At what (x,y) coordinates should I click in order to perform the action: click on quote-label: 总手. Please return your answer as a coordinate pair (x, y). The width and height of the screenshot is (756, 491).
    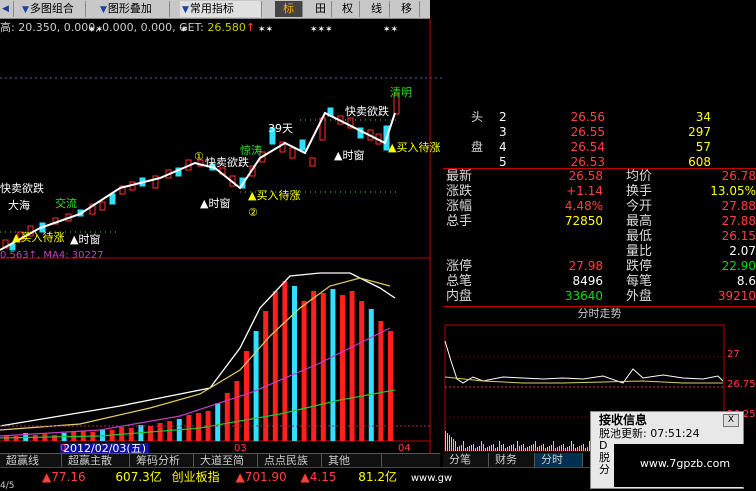
    Looking at the image, I should click on (459, 221).